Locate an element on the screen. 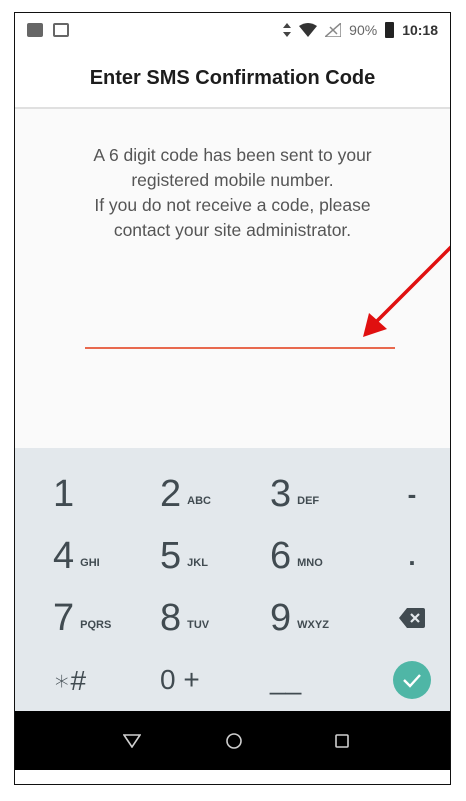 The height and width of the screenshot is (801, 466). status-time: 10:18 is located at coordinates (420, 30).